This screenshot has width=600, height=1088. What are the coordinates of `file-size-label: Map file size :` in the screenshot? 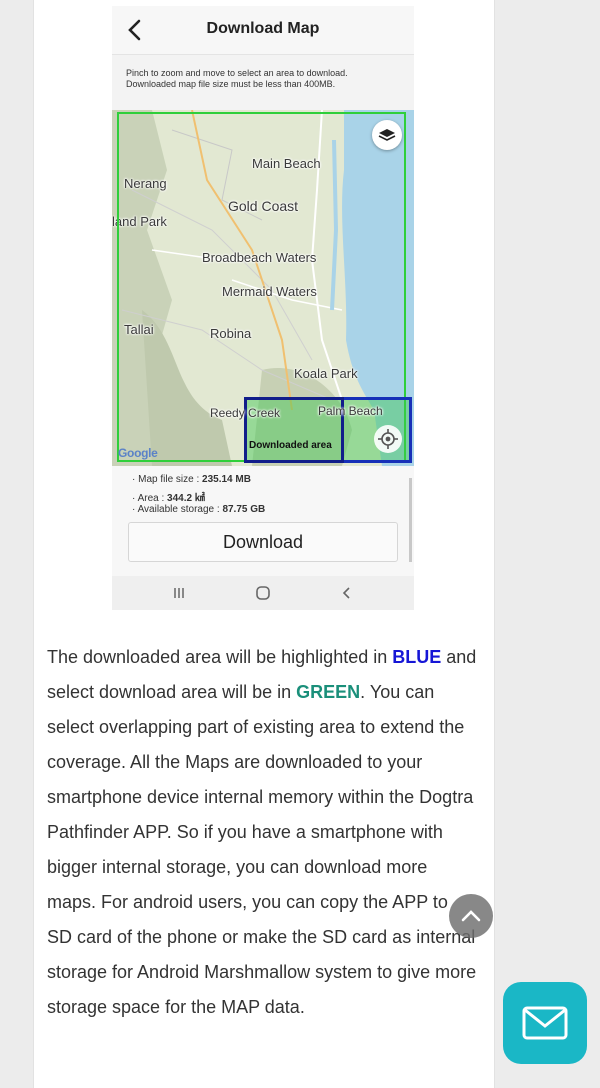 It's located at (170, 479).